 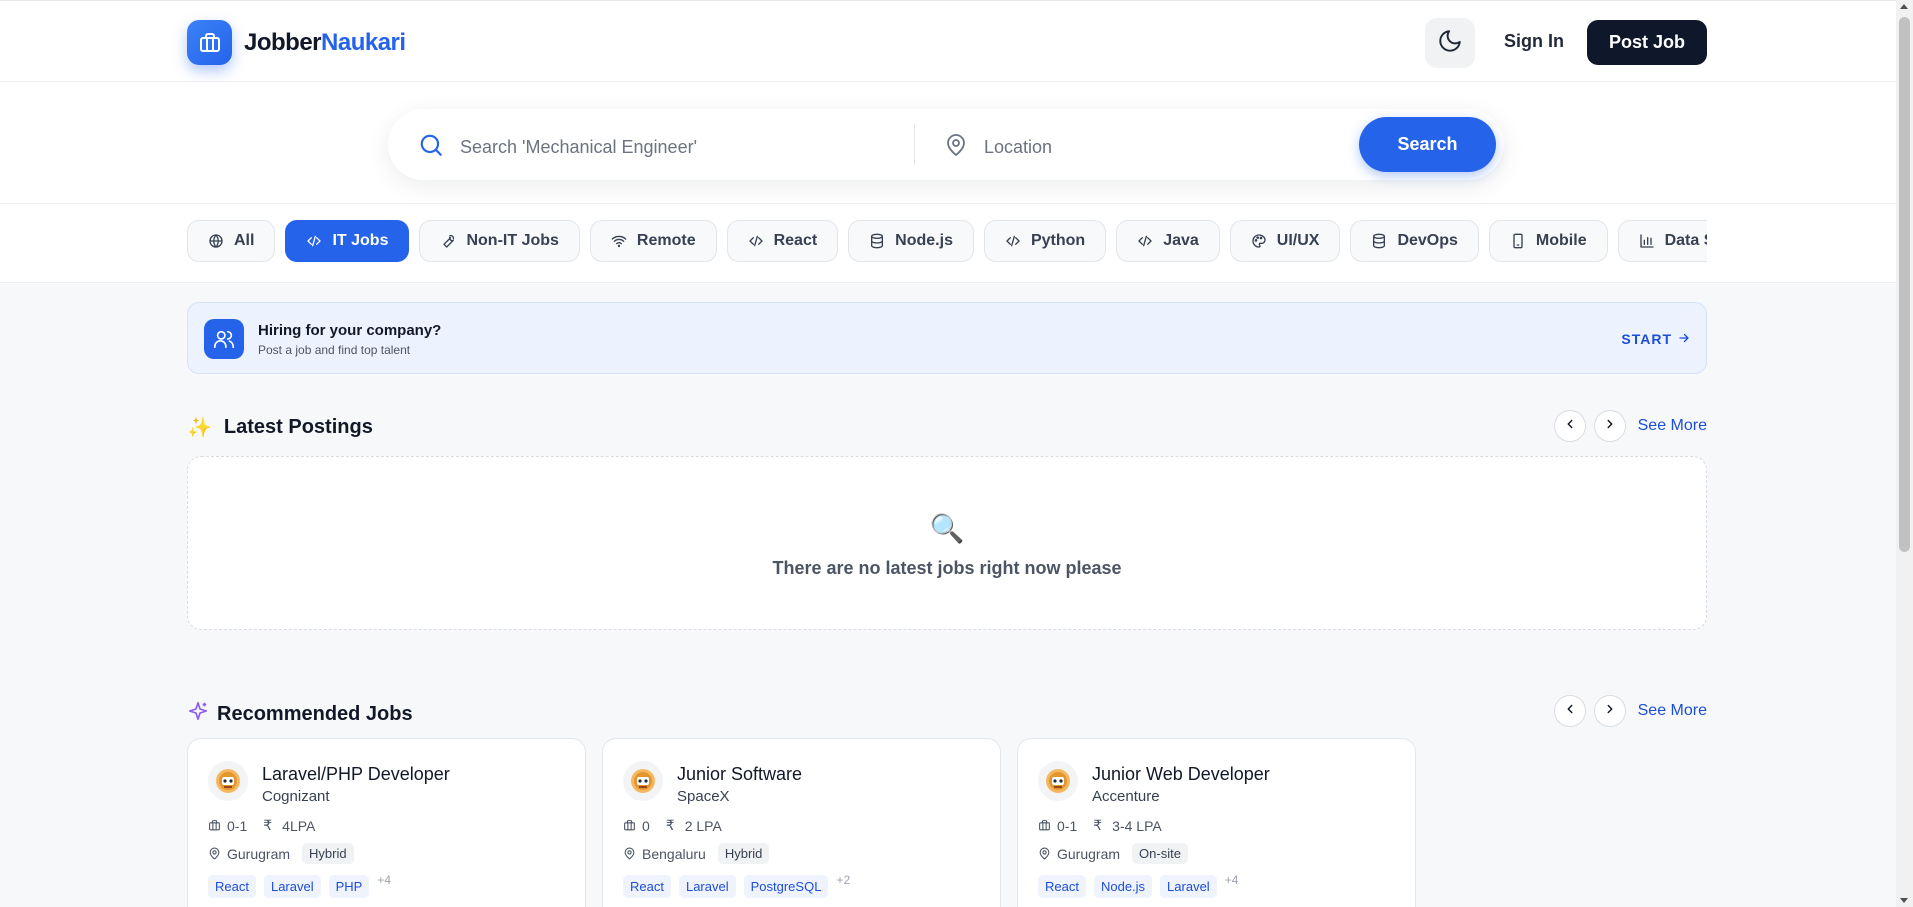 I want to click on latest-prev-button, so click(x=1569, y=426).